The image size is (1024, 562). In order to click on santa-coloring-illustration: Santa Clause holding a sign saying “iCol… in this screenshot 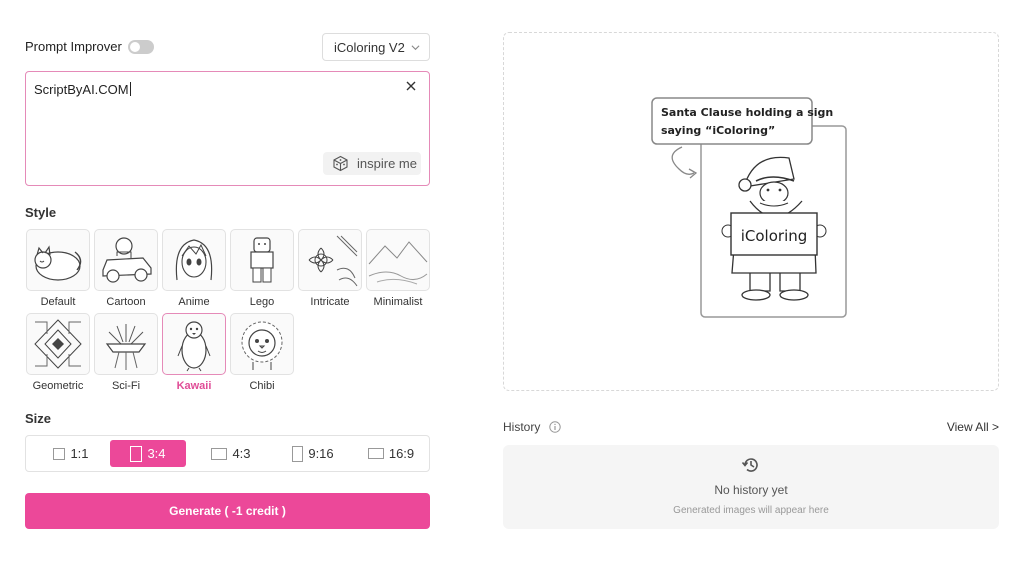, I will do `click(749, 207)`.